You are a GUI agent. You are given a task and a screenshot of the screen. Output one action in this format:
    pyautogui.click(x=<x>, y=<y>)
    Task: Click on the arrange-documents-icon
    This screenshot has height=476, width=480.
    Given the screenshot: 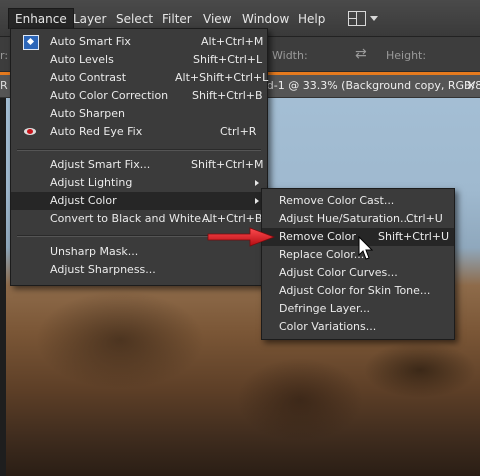 What is the action you would take?
    pyautogui.click(x=362, y=18)
    